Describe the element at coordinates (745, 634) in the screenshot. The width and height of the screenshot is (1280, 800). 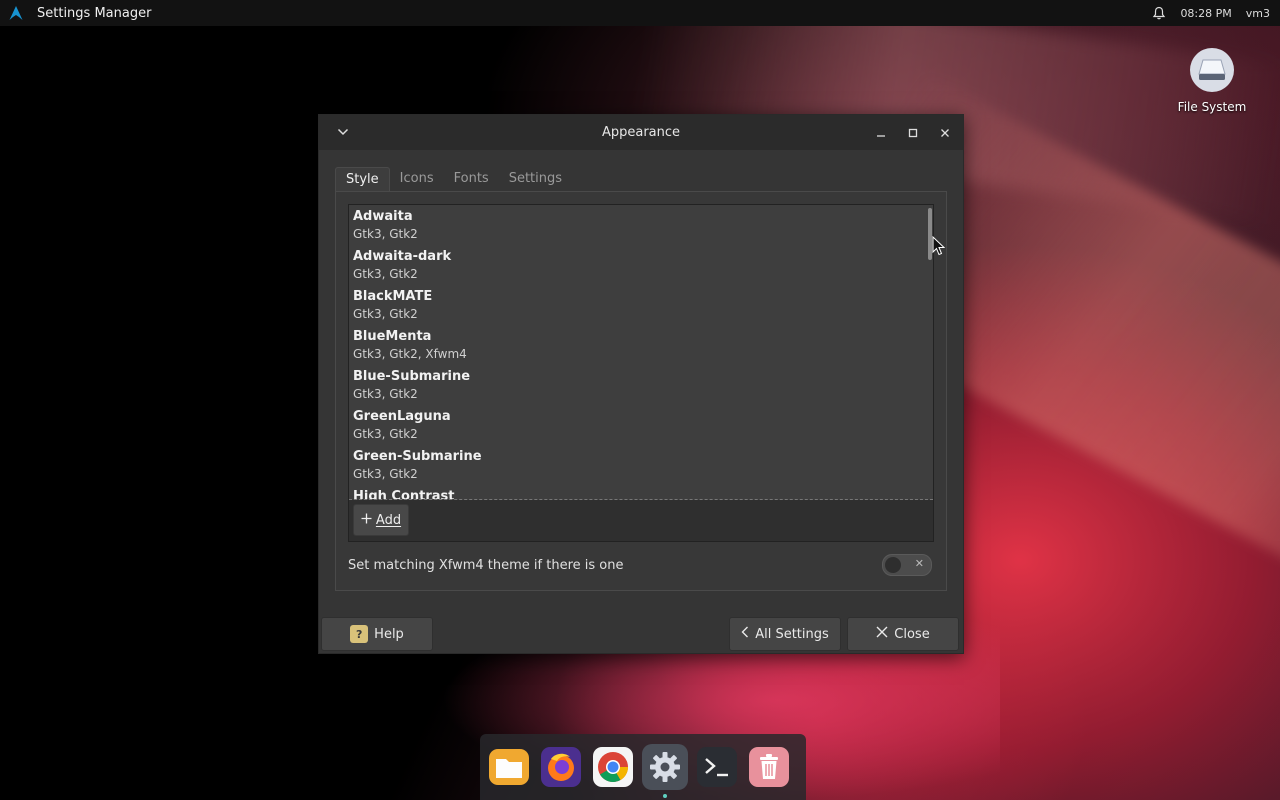
I see `chevron-left-icon` at that location.